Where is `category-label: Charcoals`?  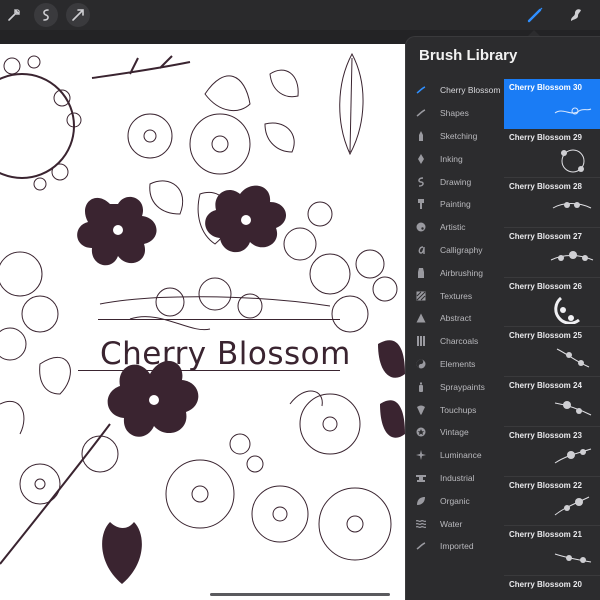
category-label: Charcoals is located at coordinates (459, 341).